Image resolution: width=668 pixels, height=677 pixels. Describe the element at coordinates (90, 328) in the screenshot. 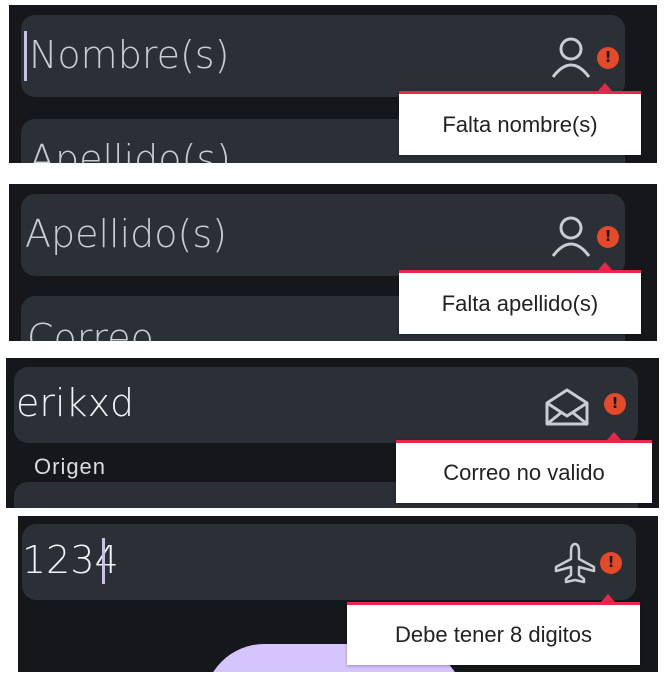

I see `correo-placeholder-partial: Correo` at that location.